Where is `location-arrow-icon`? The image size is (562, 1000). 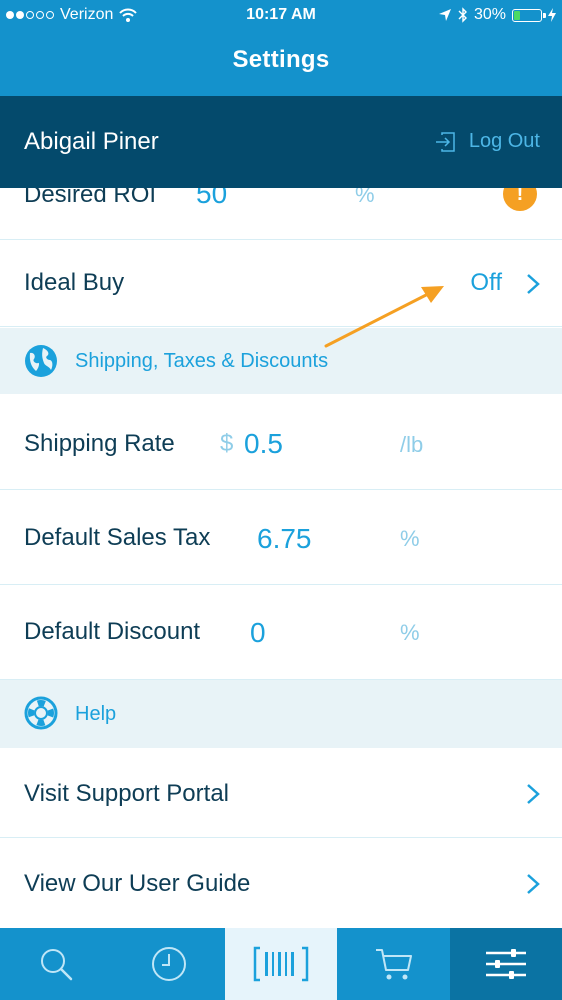
location-arrow-icon is located at coordinates (444, 15).